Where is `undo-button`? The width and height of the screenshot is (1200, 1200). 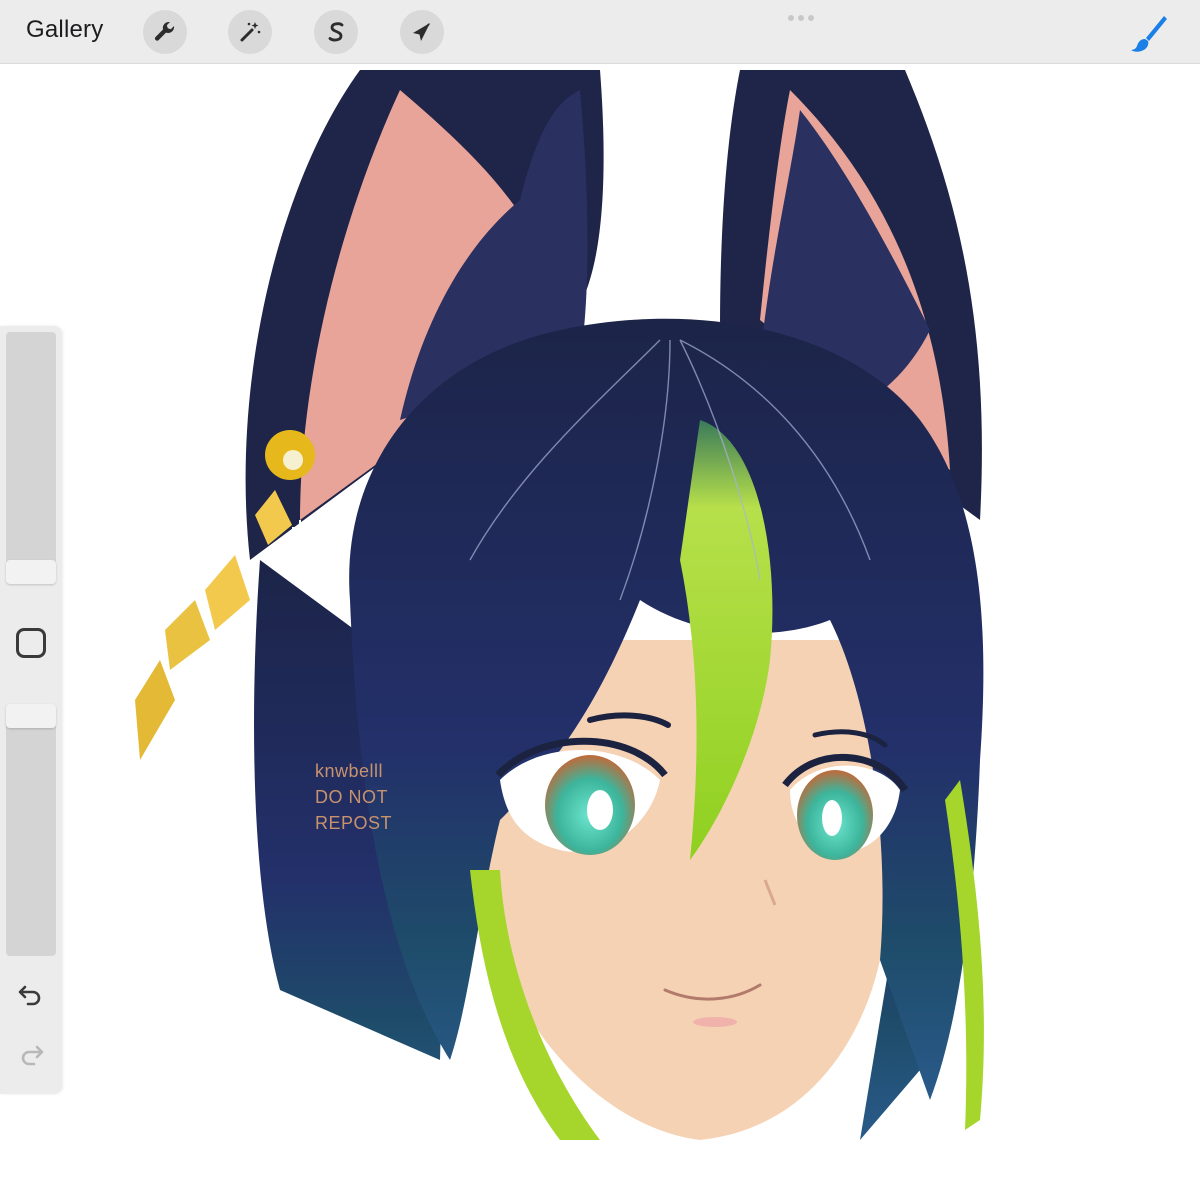 undo-button is located at coordinates (31, 995).